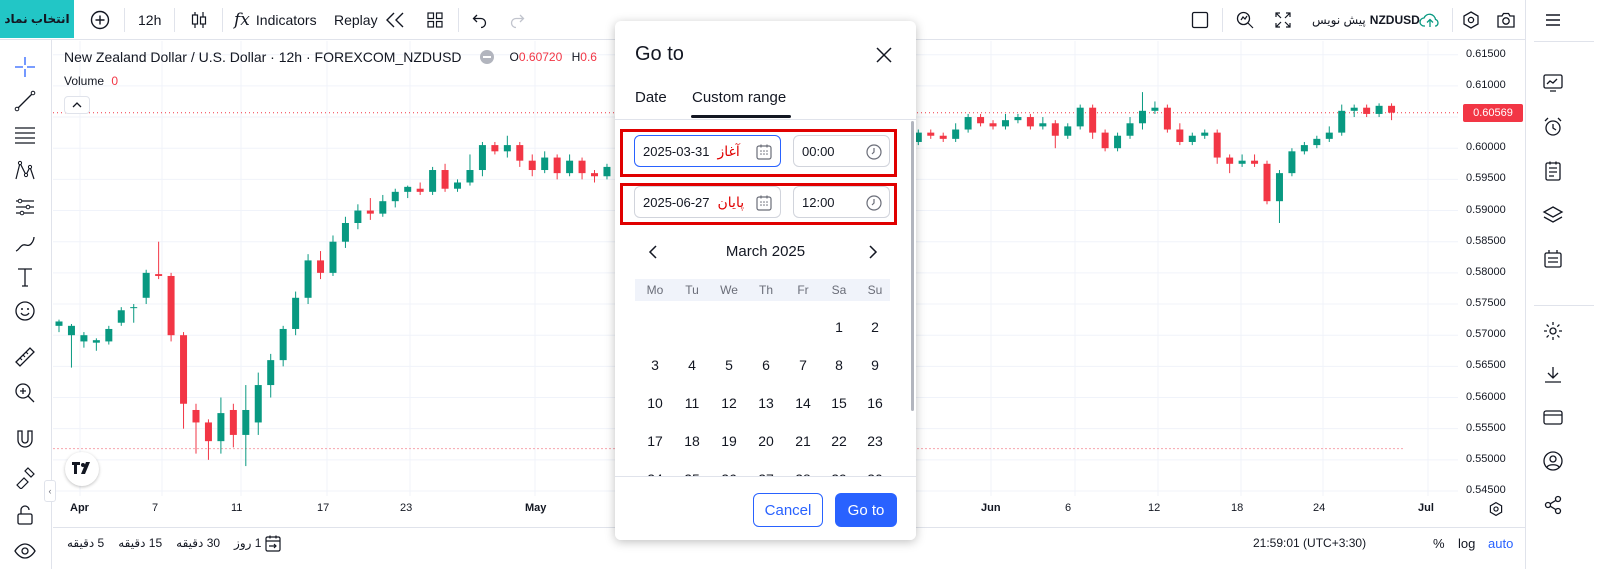 The height and width of the screenshot is (569, 1600). I want to click on goto-button: Go to, so click(866, 510).